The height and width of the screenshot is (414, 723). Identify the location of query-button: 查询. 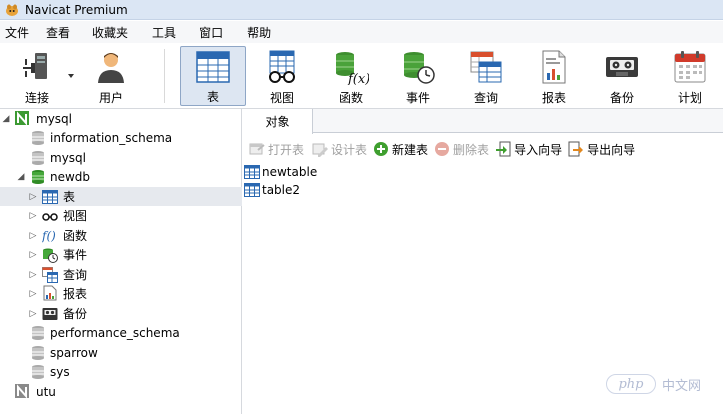
(486, 76).